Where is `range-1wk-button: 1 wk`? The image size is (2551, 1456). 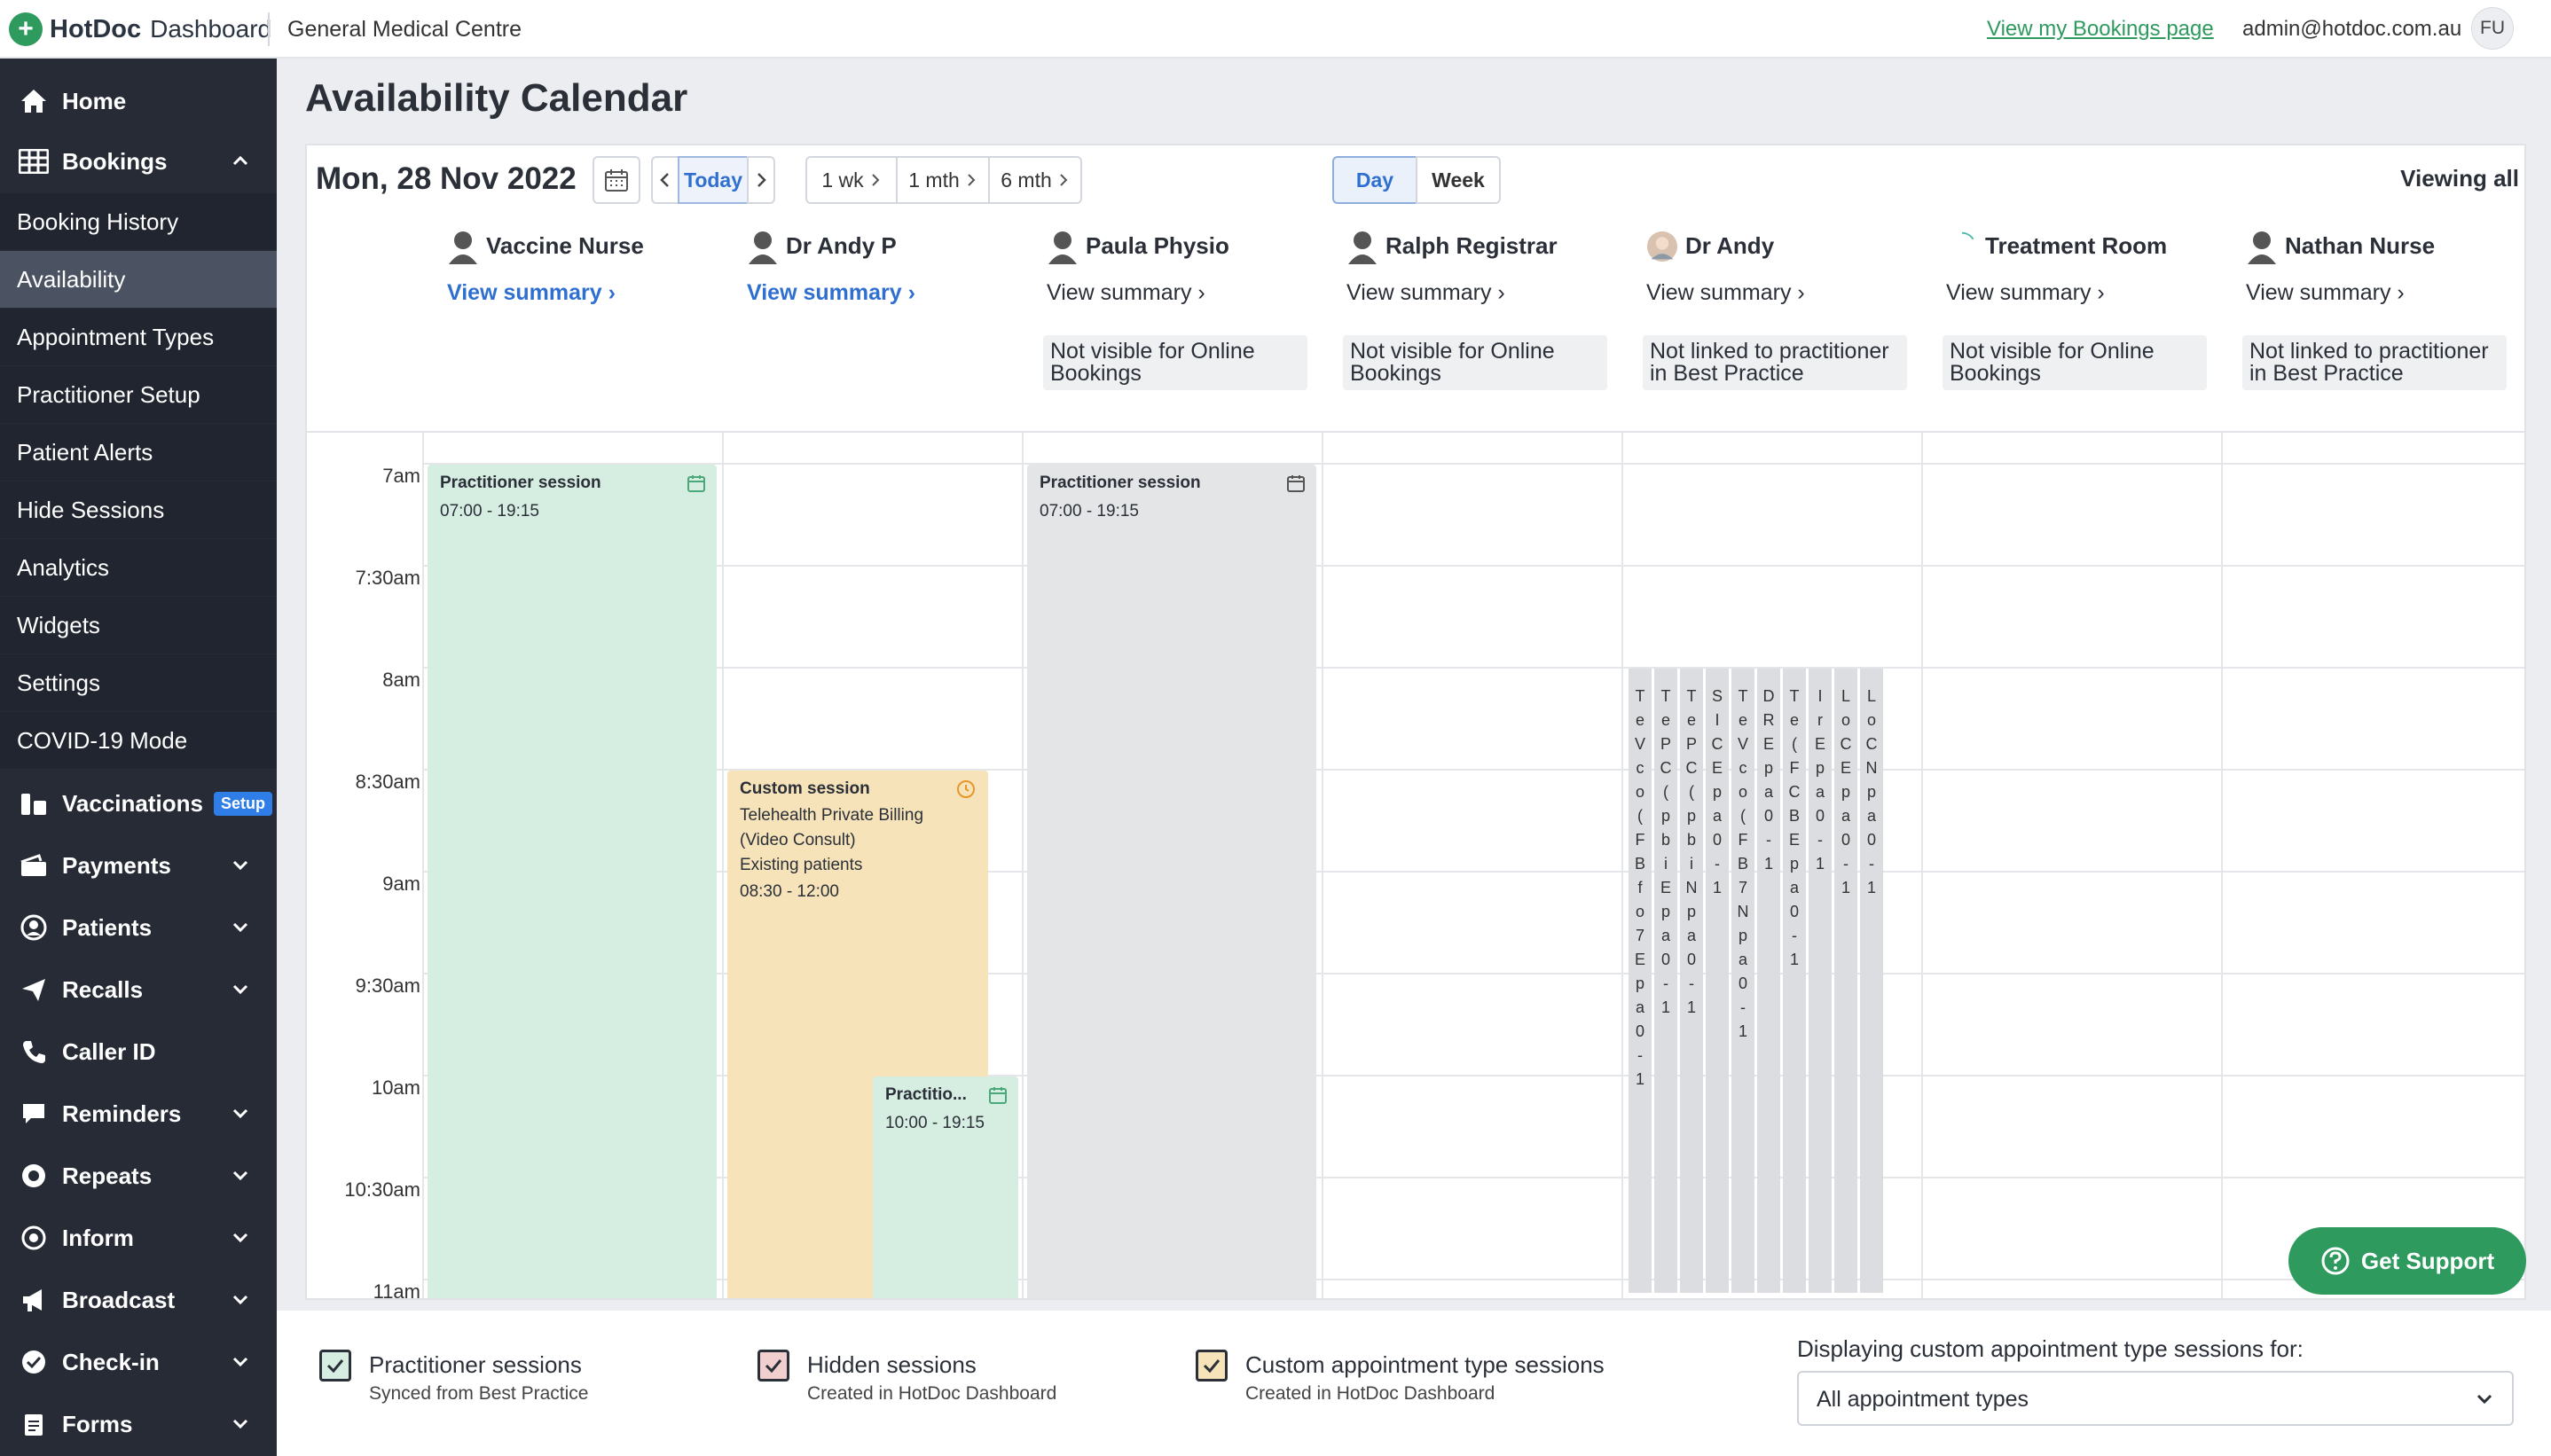 range-1wk-button: 1 wk is located at coordinates (851, 180).